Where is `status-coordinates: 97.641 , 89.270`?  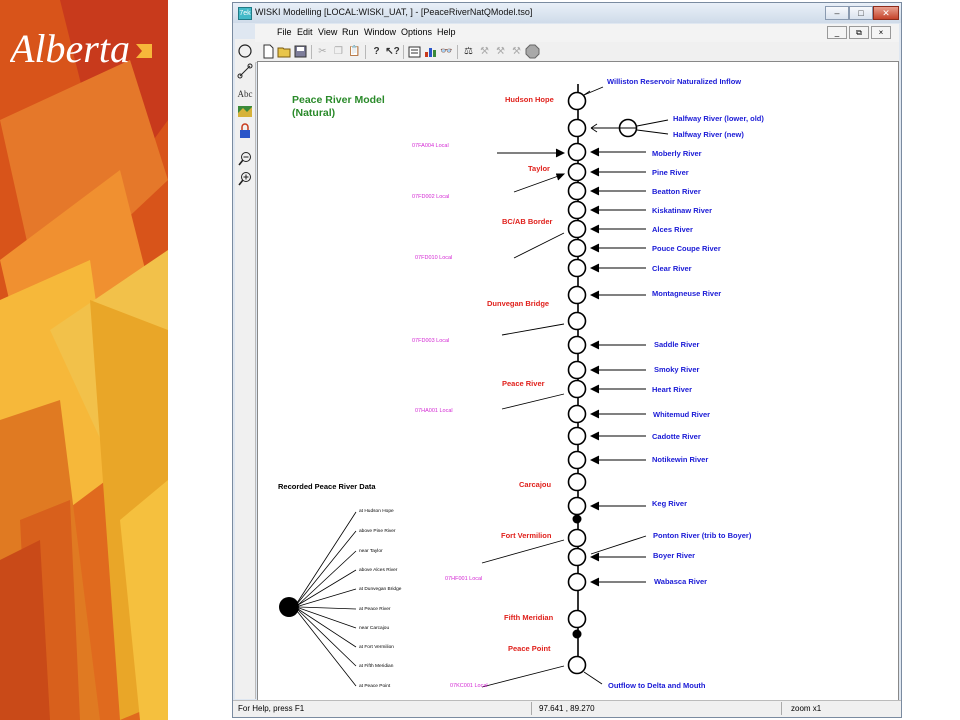 status-coordinates: 97.641 , 89.270 is located at coordinates (567, 708).